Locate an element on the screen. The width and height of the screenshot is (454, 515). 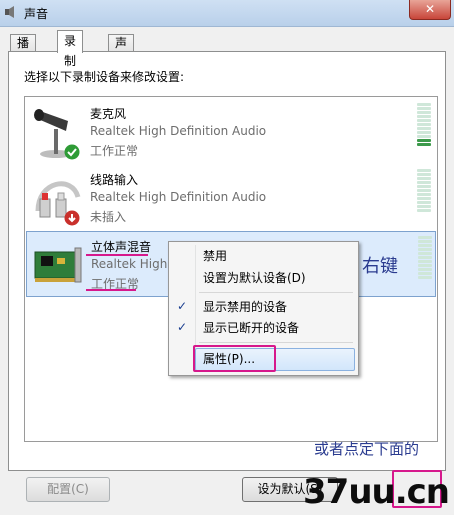
menu-item-show-disabled: 显示禁用的设备 is located at coordinates (245, 307).